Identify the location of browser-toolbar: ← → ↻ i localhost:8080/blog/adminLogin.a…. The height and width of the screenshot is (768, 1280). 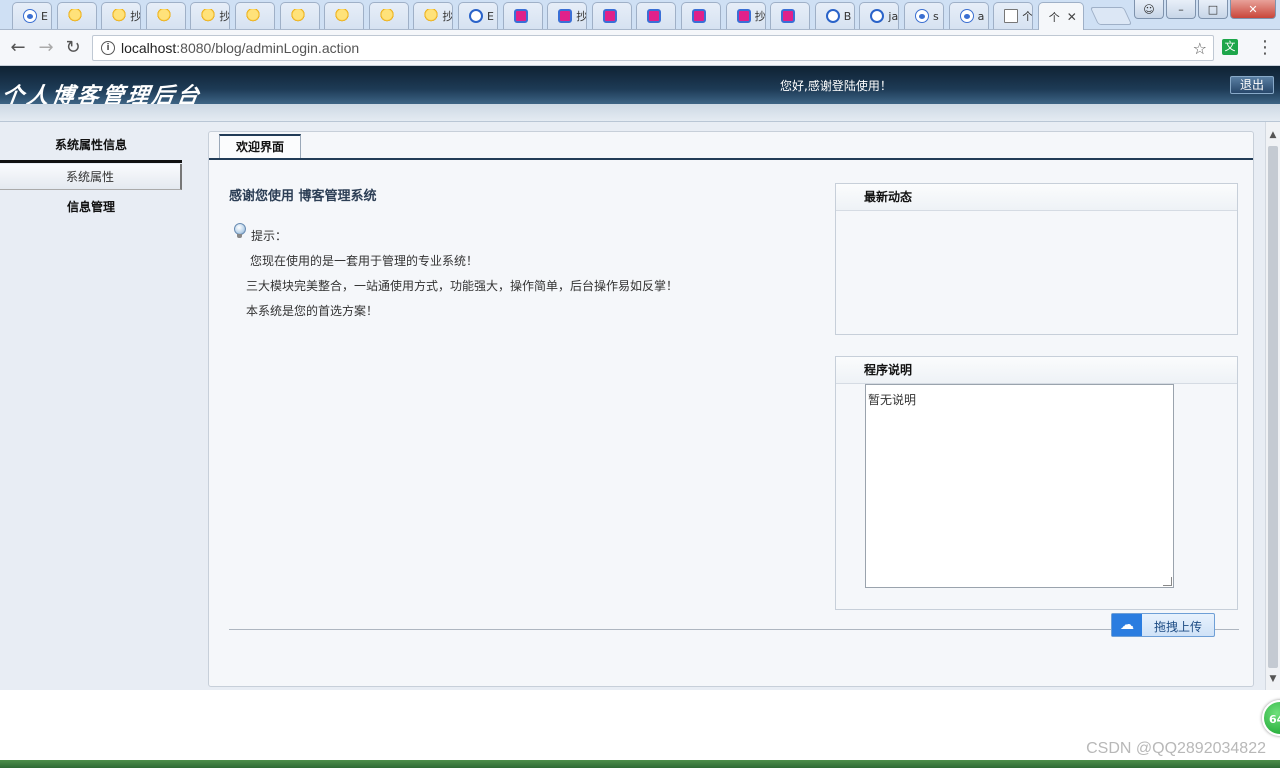
(640, 48).